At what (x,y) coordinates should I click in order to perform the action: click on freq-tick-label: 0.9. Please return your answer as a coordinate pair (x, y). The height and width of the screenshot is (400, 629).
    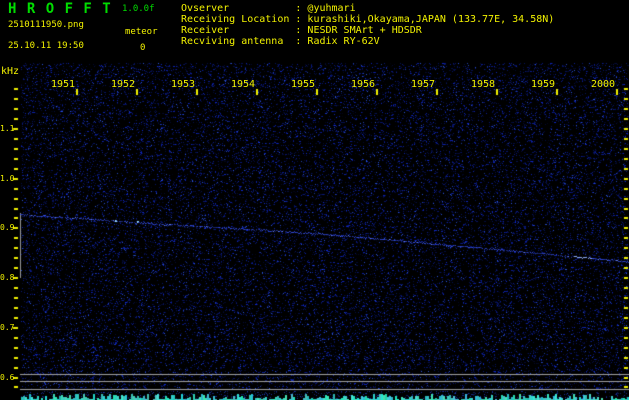
    Looking at the image, I should click on (7, 228).